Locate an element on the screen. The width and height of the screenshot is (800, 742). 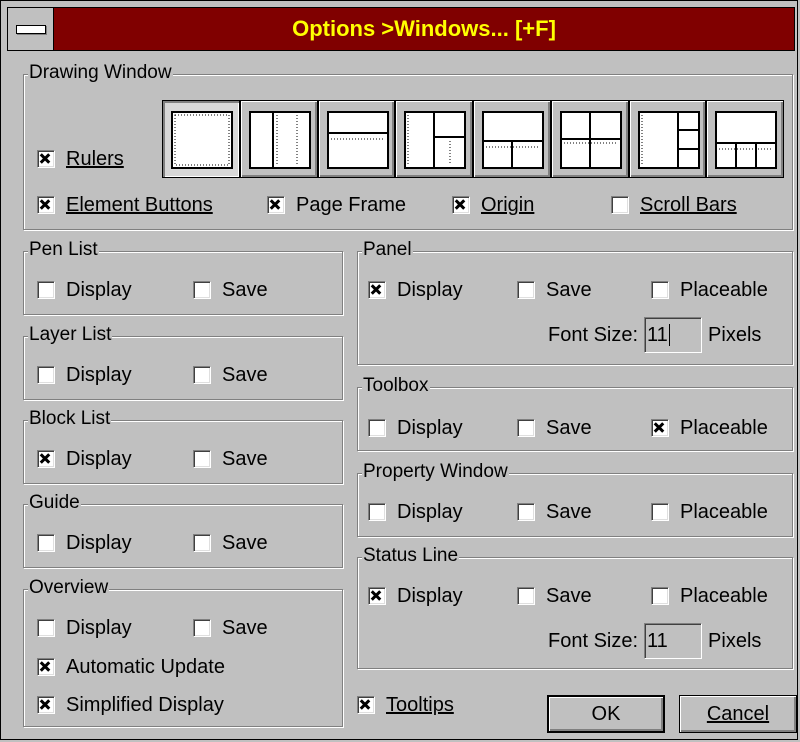
toolbox-display-check is located at coordinates (377, 428).